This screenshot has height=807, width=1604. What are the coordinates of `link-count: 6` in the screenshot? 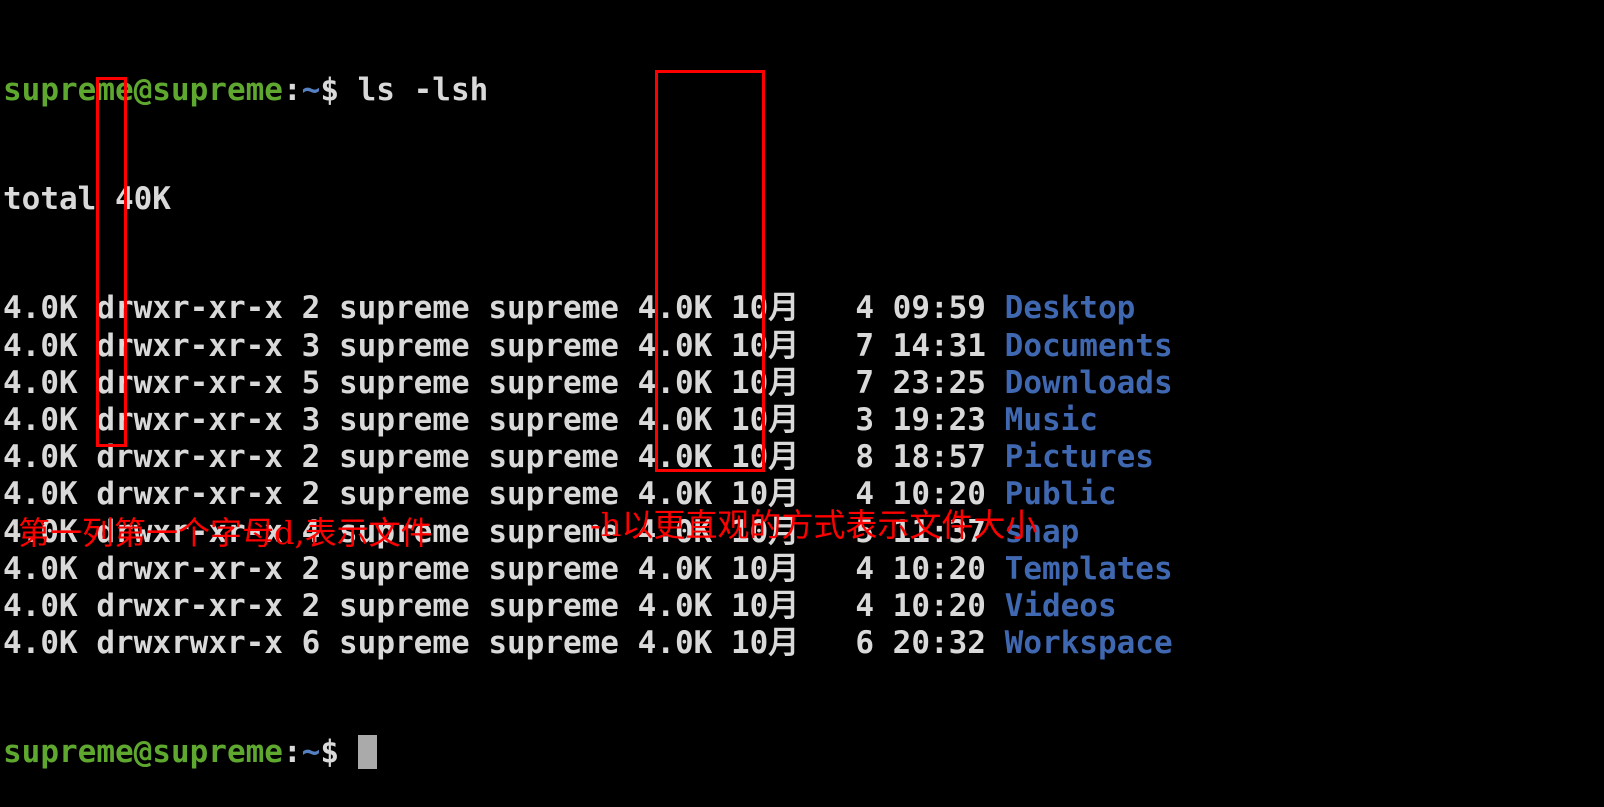 It's located at (311, 643).